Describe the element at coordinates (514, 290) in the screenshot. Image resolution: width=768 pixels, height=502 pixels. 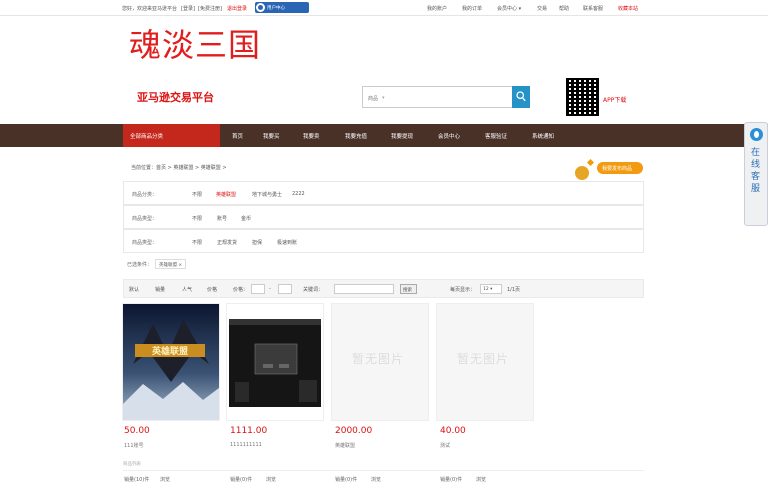
I see `page-info: 1/1页` at that location.